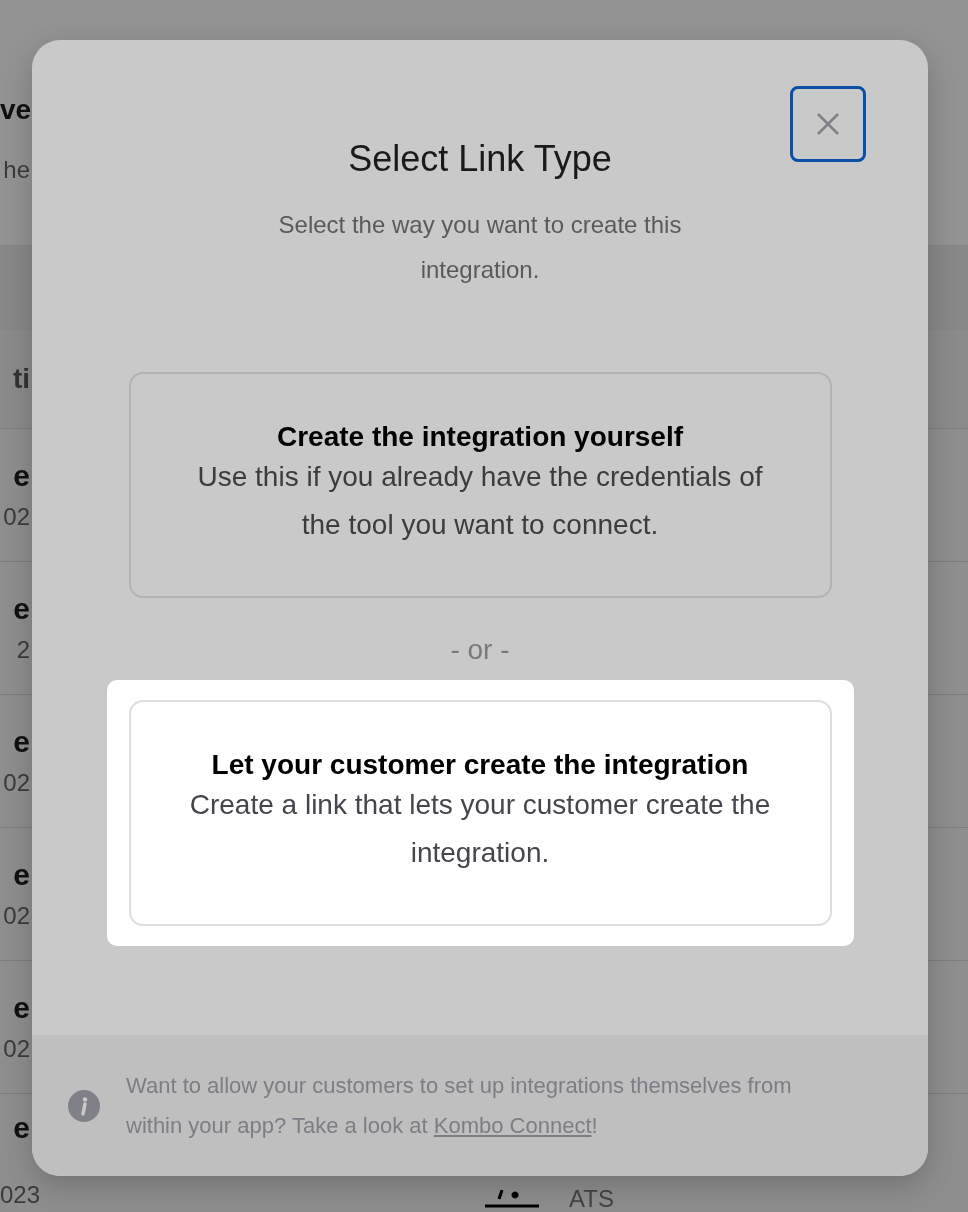 This screenshot has height=1212, width=968. I want to click on category-label: ATS, so click(591, 1198).